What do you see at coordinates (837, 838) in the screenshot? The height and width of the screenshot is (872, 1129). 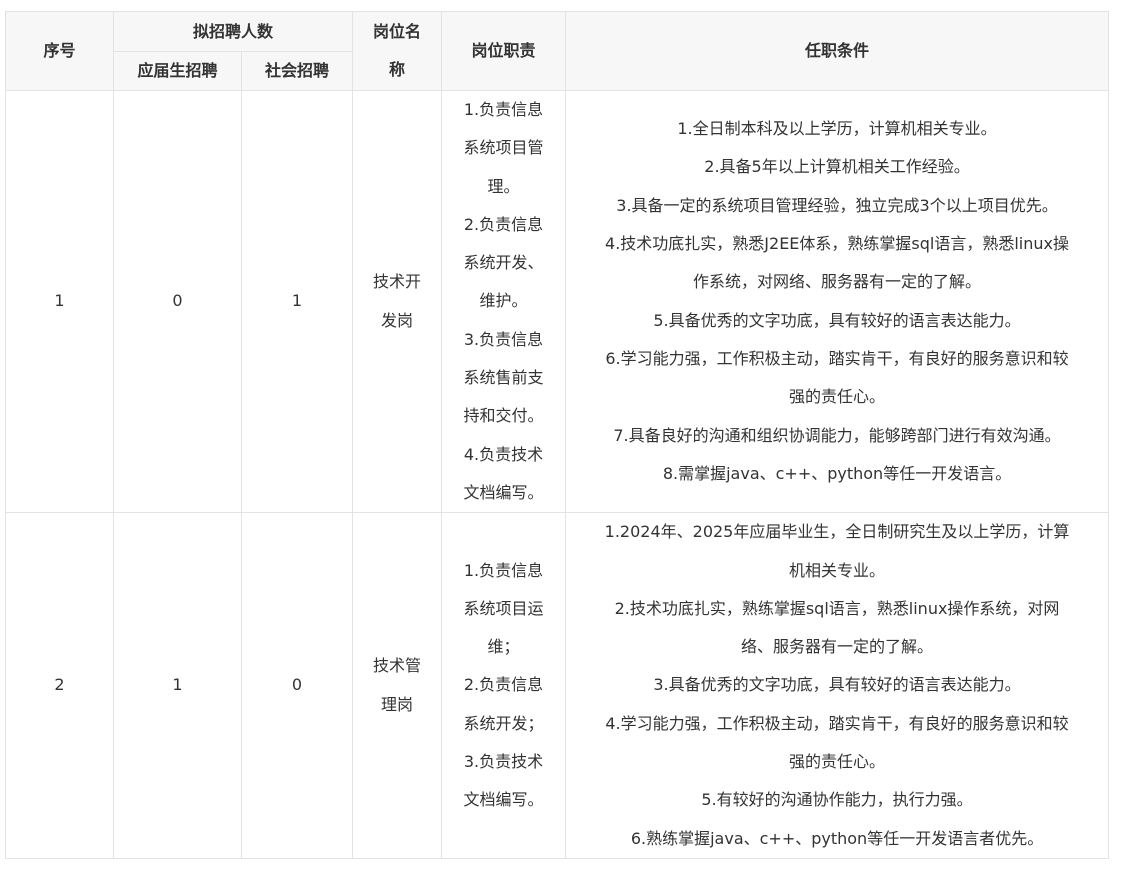 I see `requirement-line: 6.熟练掌握java、c++、python等任一开发语言者优先。` at bounding box center [837, 838].